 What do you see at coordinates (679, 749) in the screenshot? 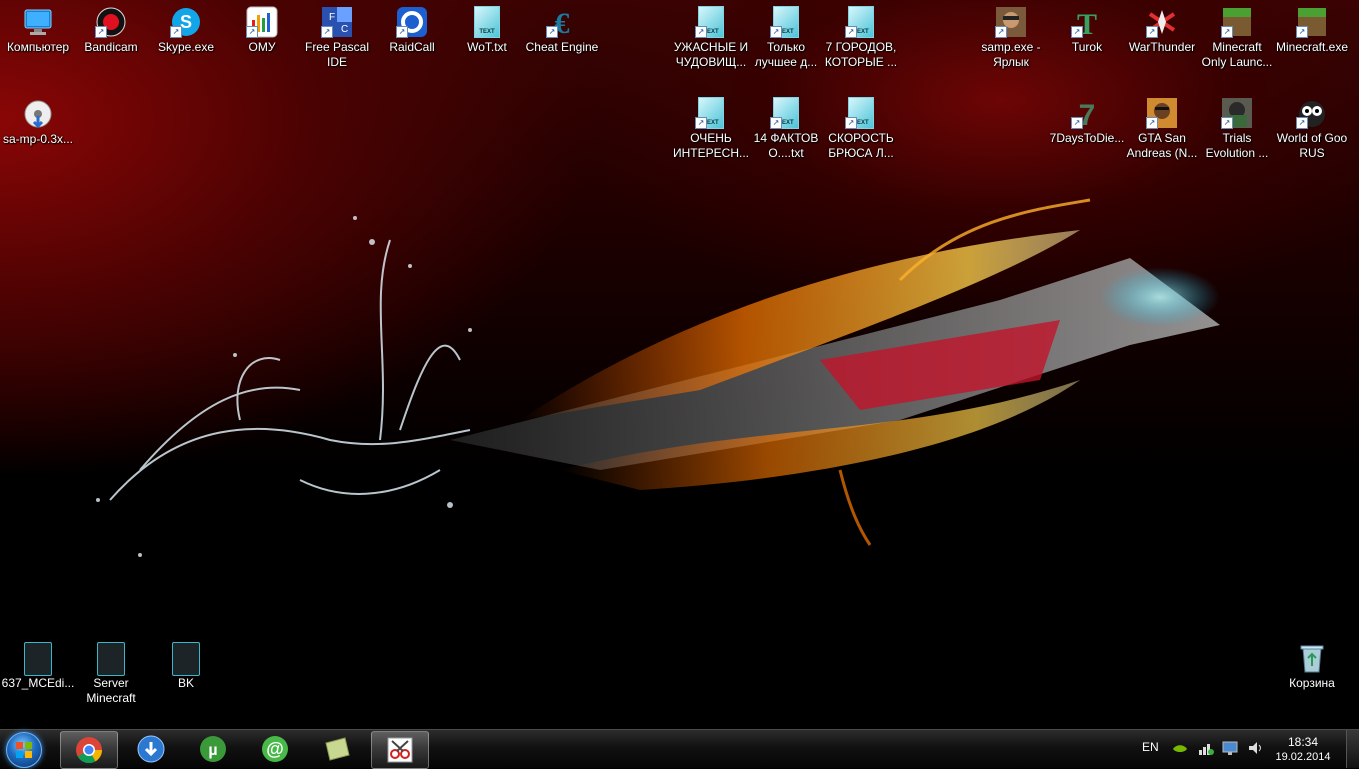
I see `taskbar: µ @ EN 18:34 19.02.2014` at bounding box center [679, 749].